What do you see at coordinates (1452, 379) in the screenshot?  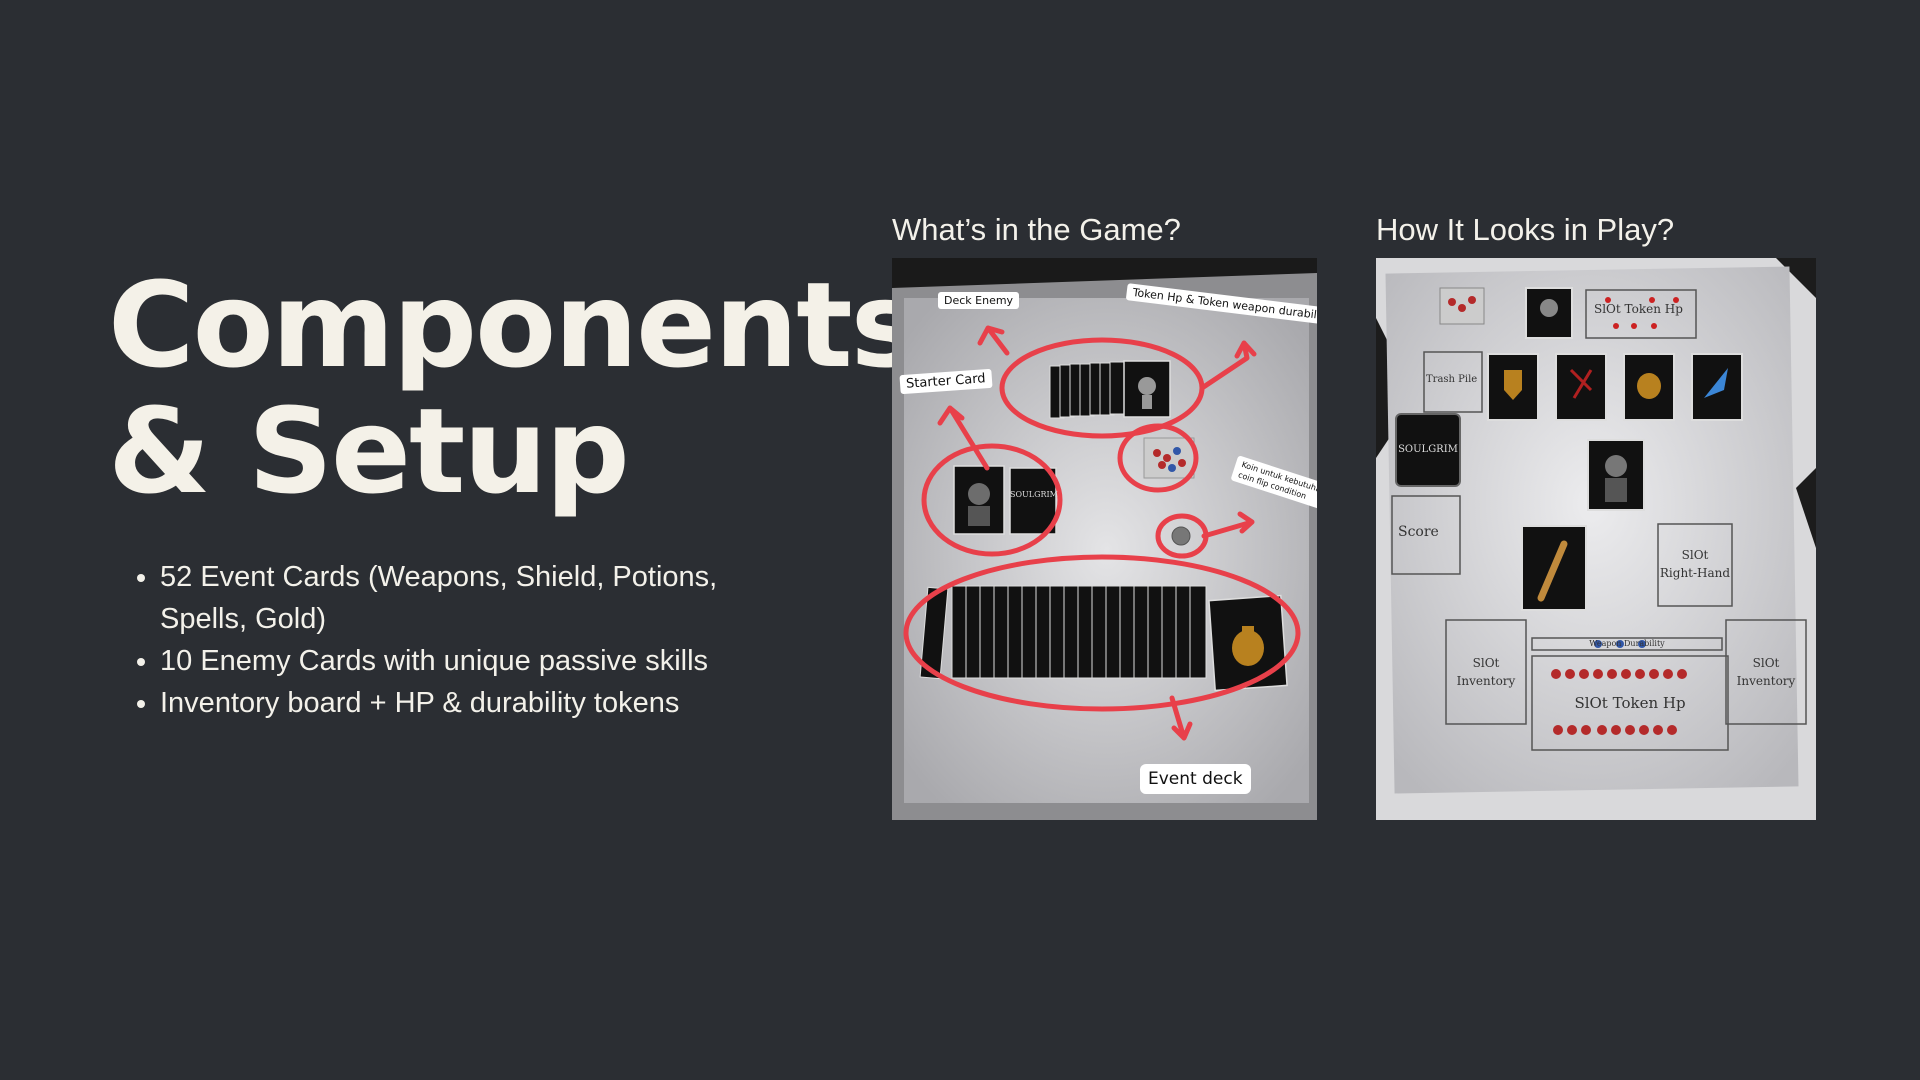 I see `trash-pile-label: Trash Pile` at bounding box center [1452, 379].